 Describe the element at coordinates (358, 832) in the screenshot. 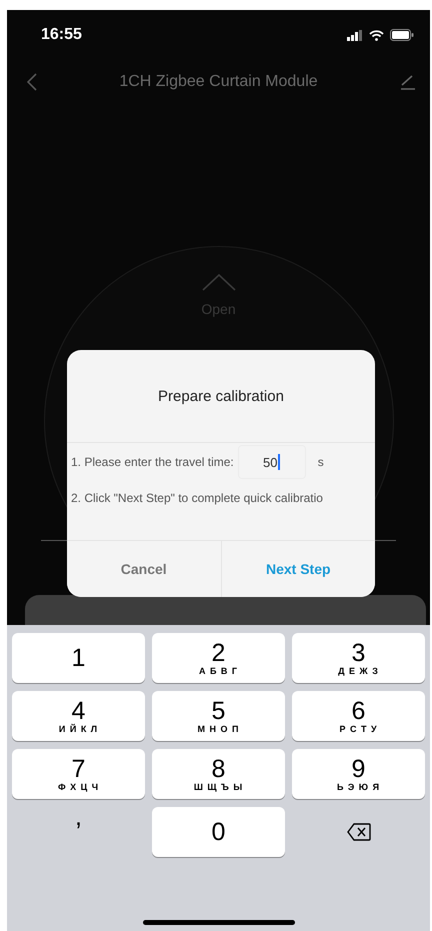

I see `backspace-icon` at that location.